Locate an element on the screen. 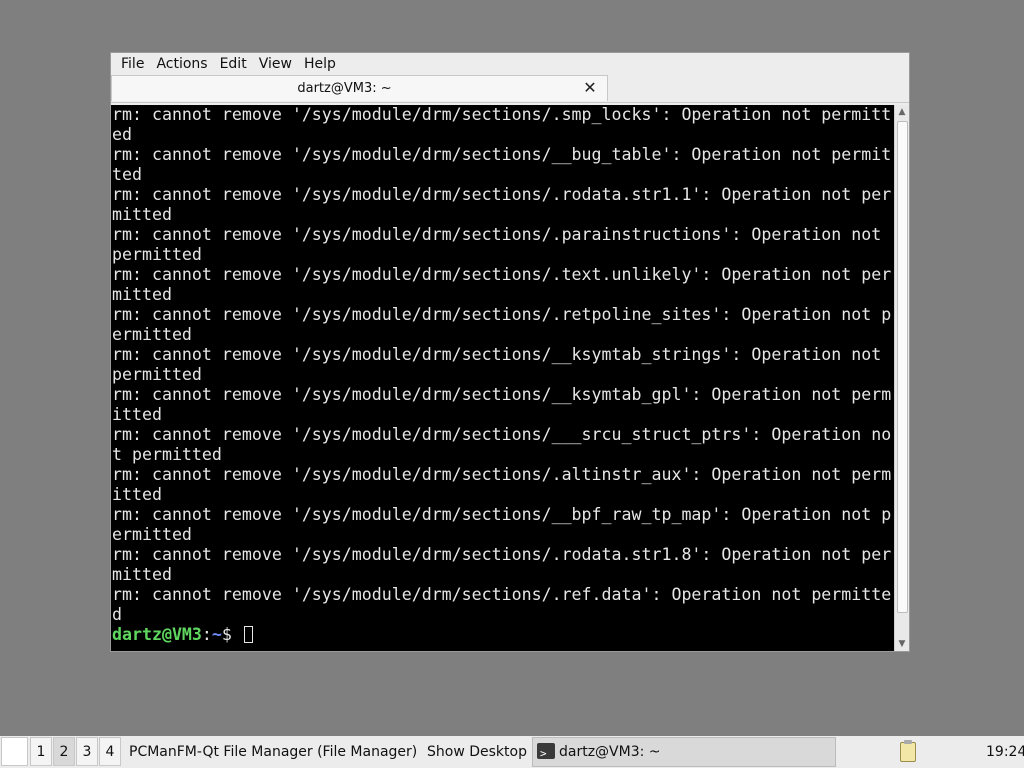 Image resolution: width=1024 pixels, height=768 pixels. workspace-1-button: 1 is located at coordinates (41, 751).